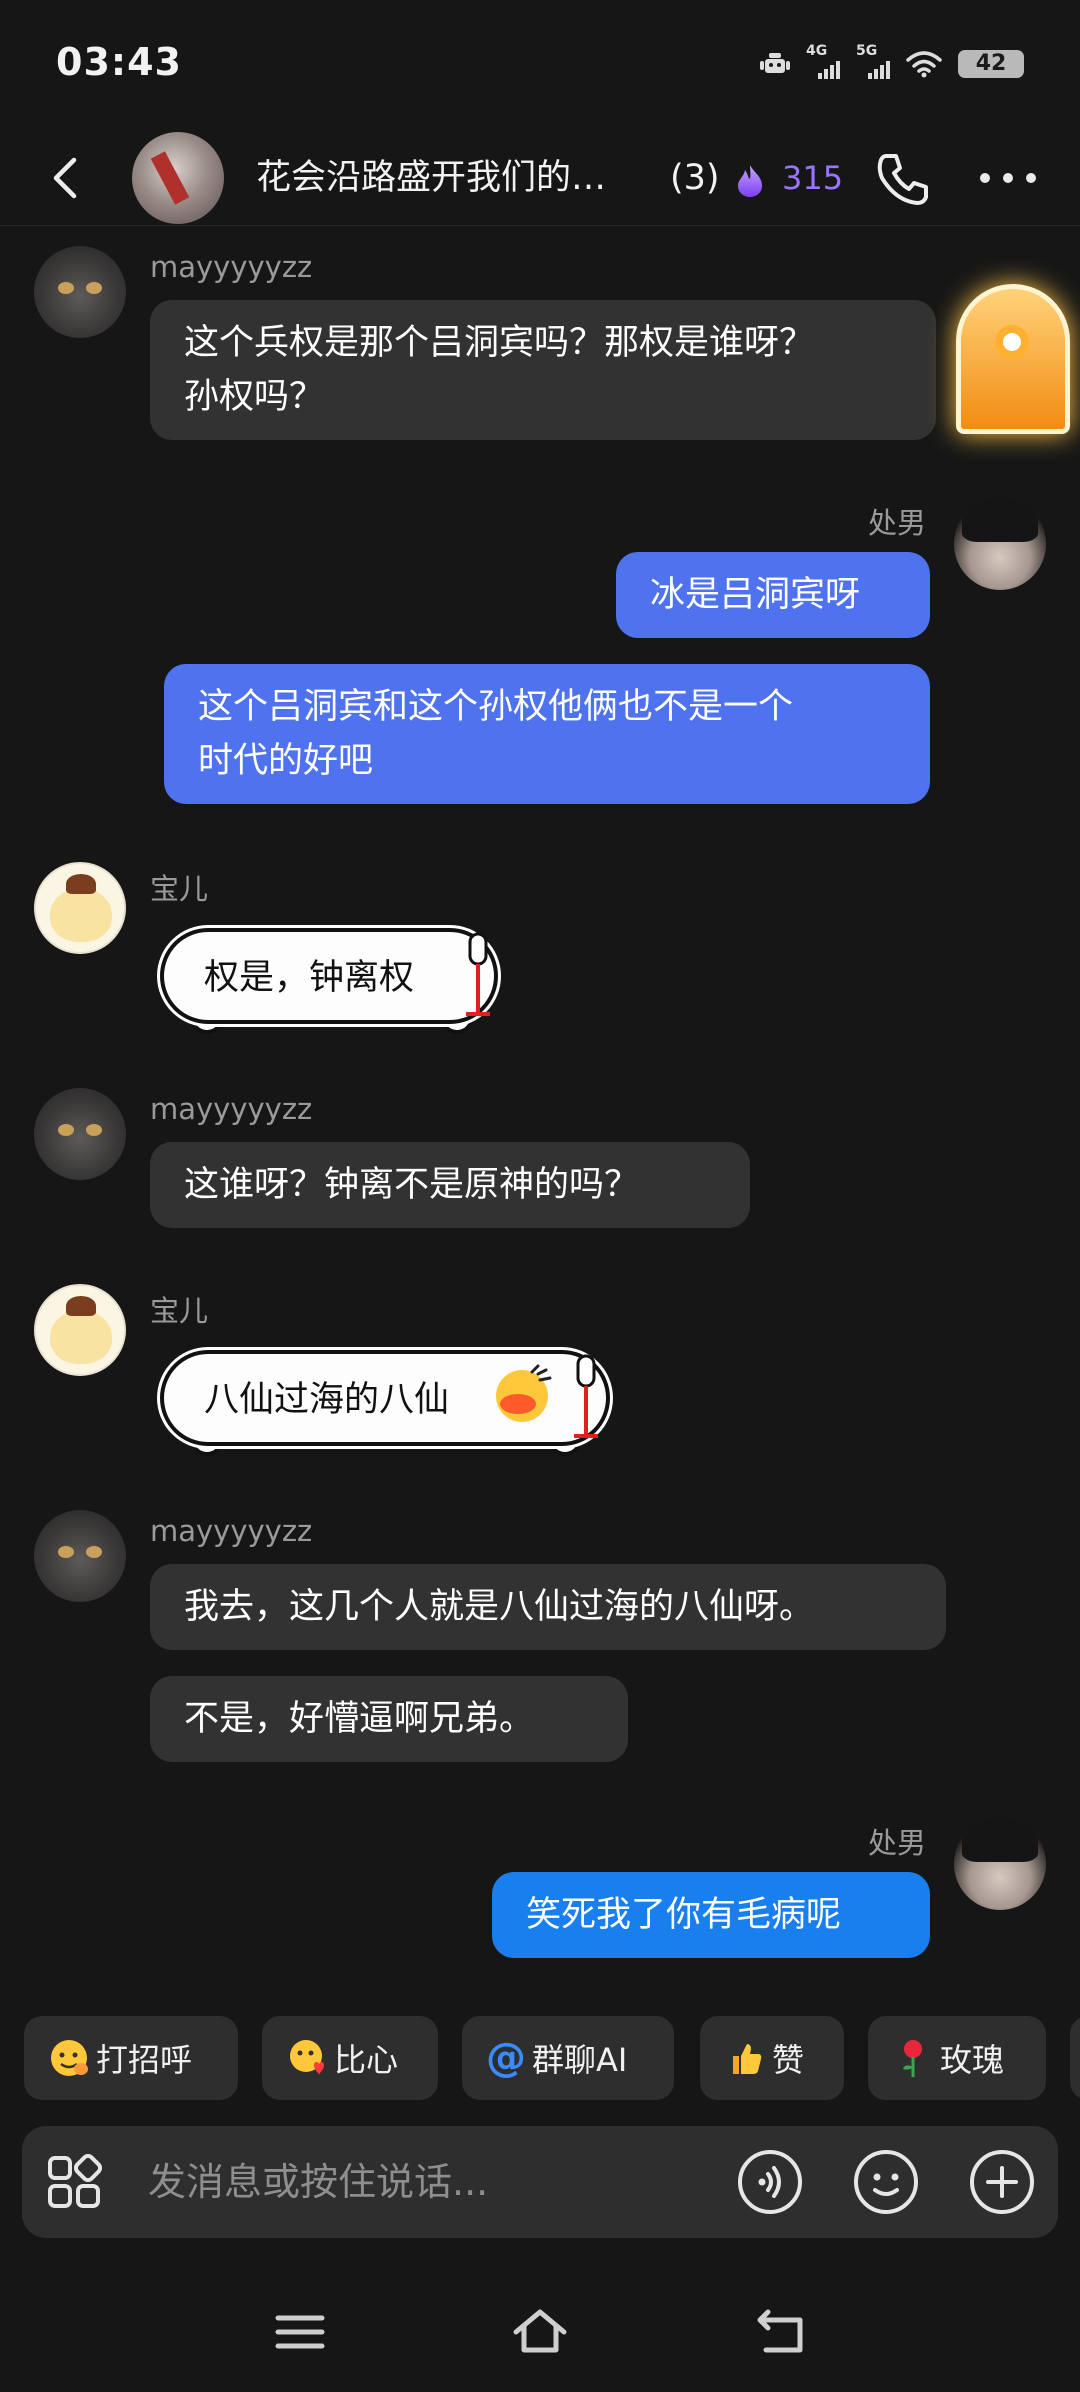 The image size is (1080, 2392). Describe the element at coordinates (524, 1393) in the screenshot. I see `kiss-emoji-icon` at that location.